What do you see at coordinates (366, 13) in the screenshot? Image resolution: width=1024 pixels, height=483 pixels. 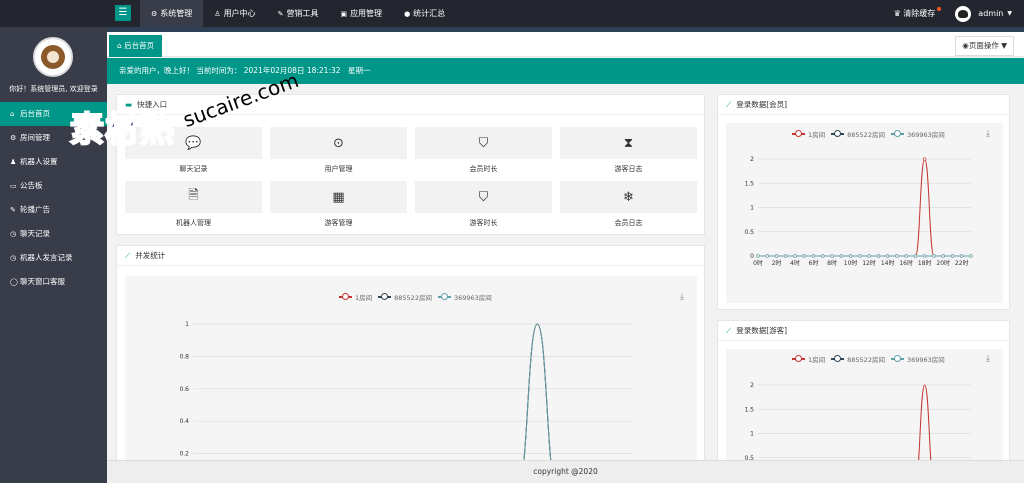 I see `top-nav-label: 应用管理` at bounding box center [366, 13].